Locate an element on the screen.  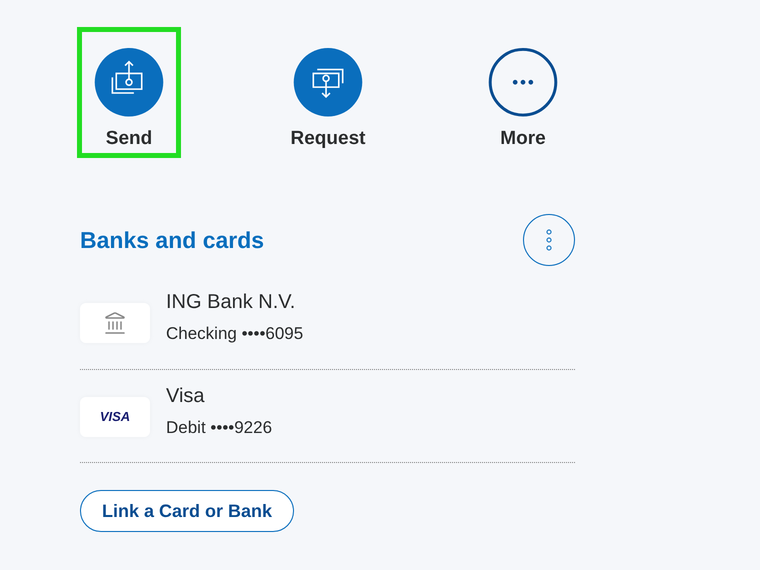
account-detail: Debit ••••9226 is located at coordinates (219, 427).